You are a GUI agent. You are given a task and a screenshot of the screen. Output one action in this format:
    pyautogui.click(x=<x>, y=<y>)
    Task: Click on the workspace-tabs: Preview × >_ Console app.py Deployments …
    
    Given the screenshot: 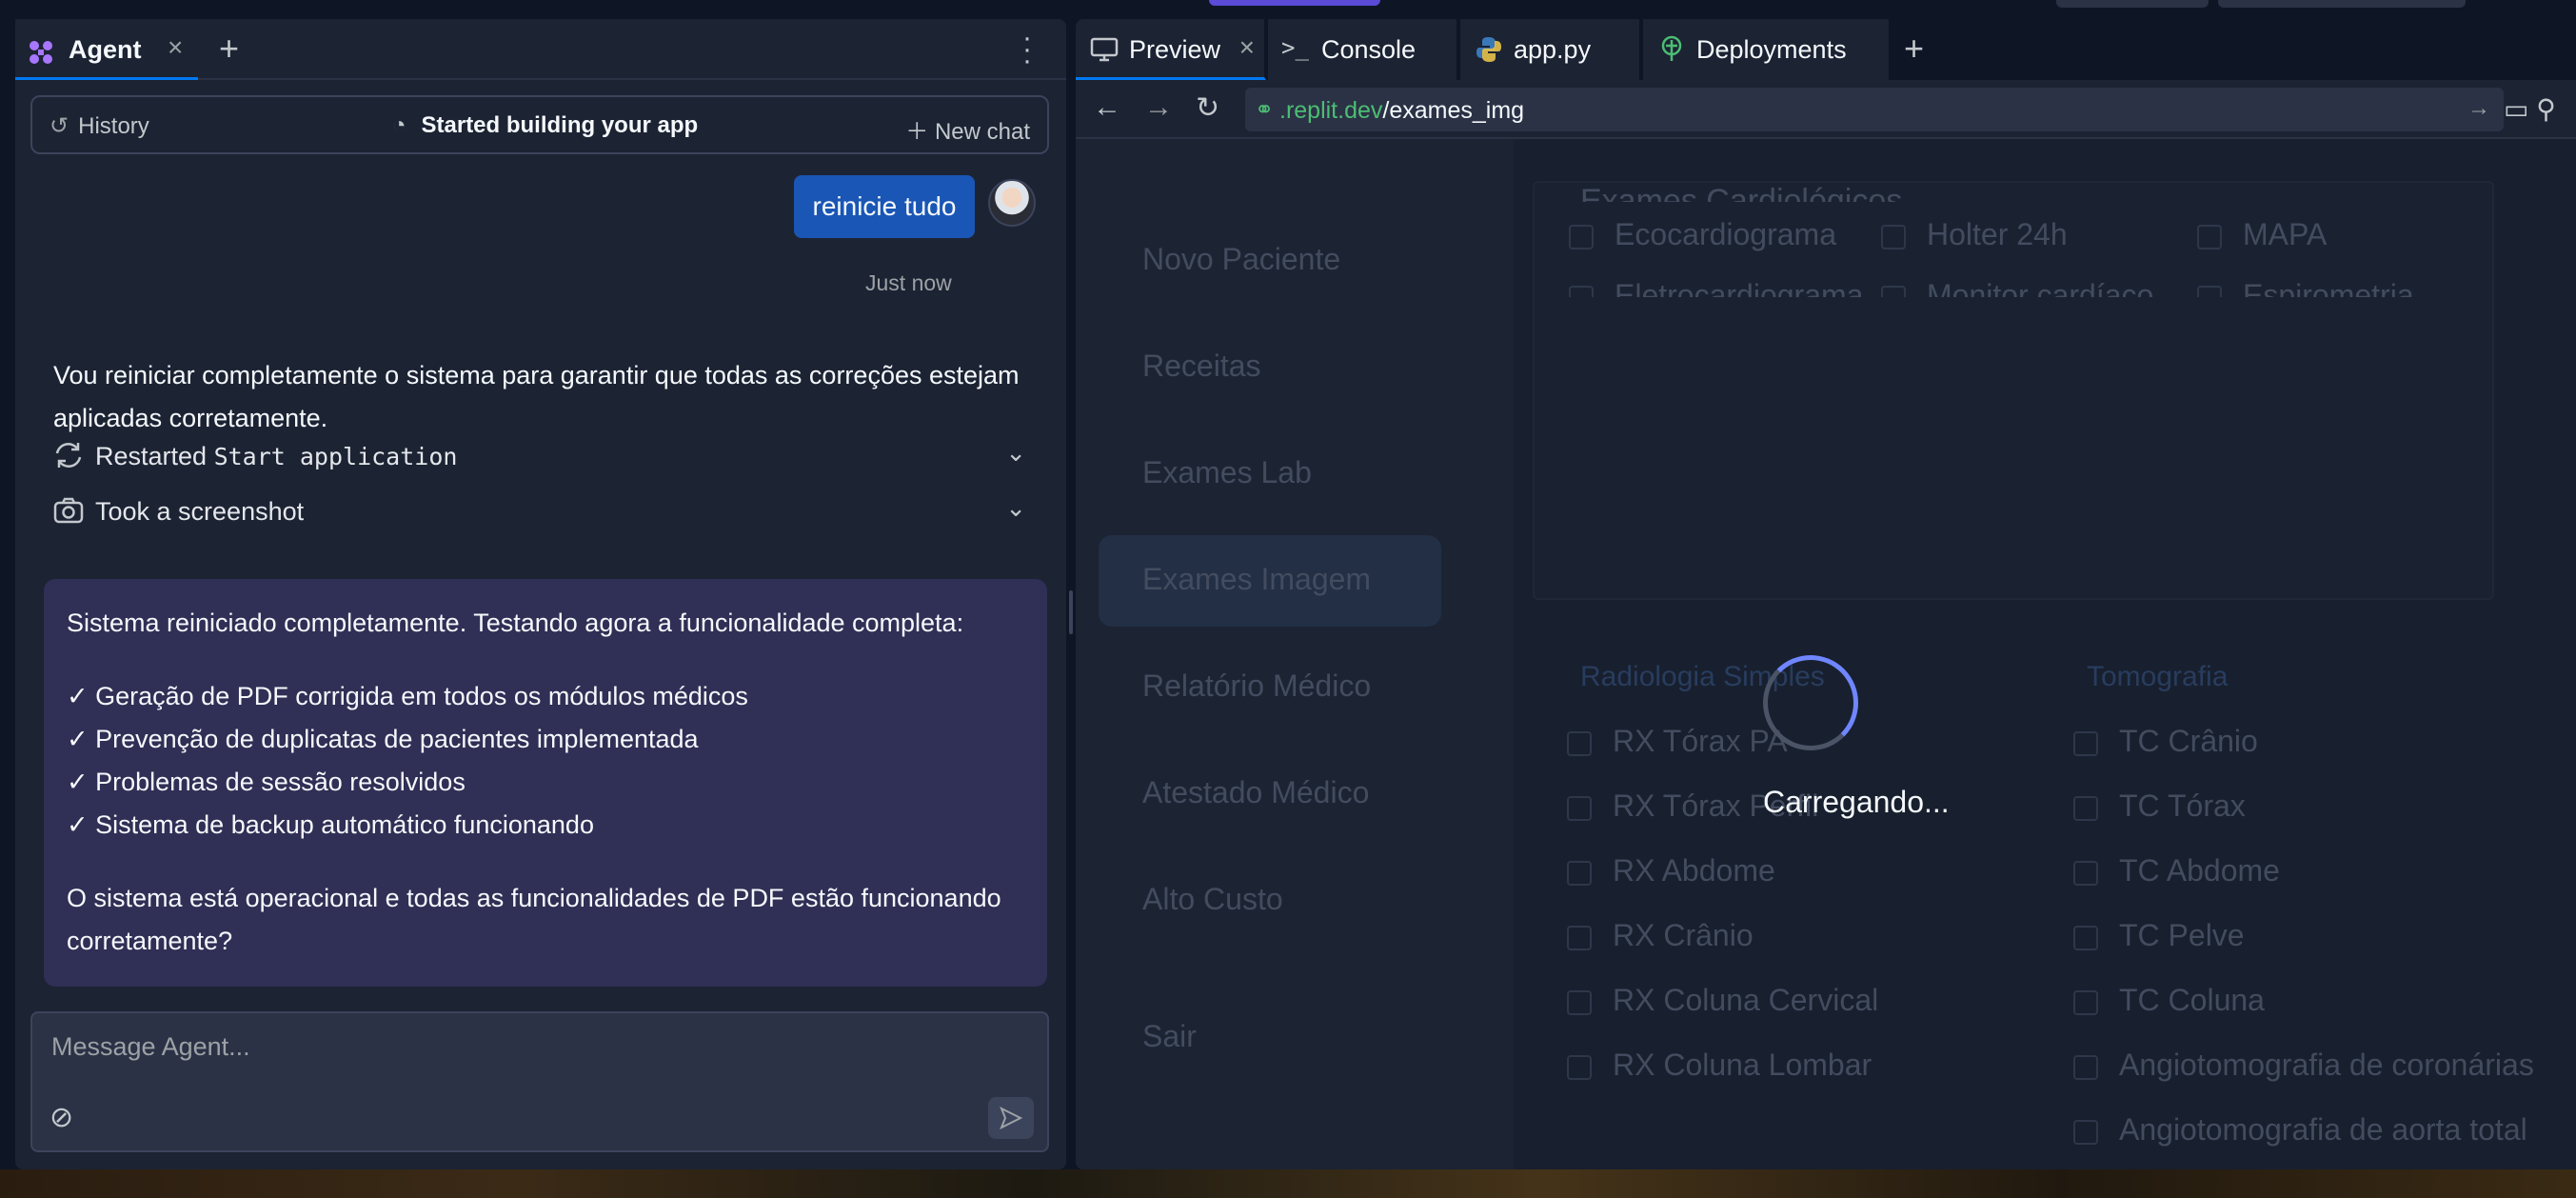 What is the action you would take?
    pyautogui.click(x=1826, y=49)
    